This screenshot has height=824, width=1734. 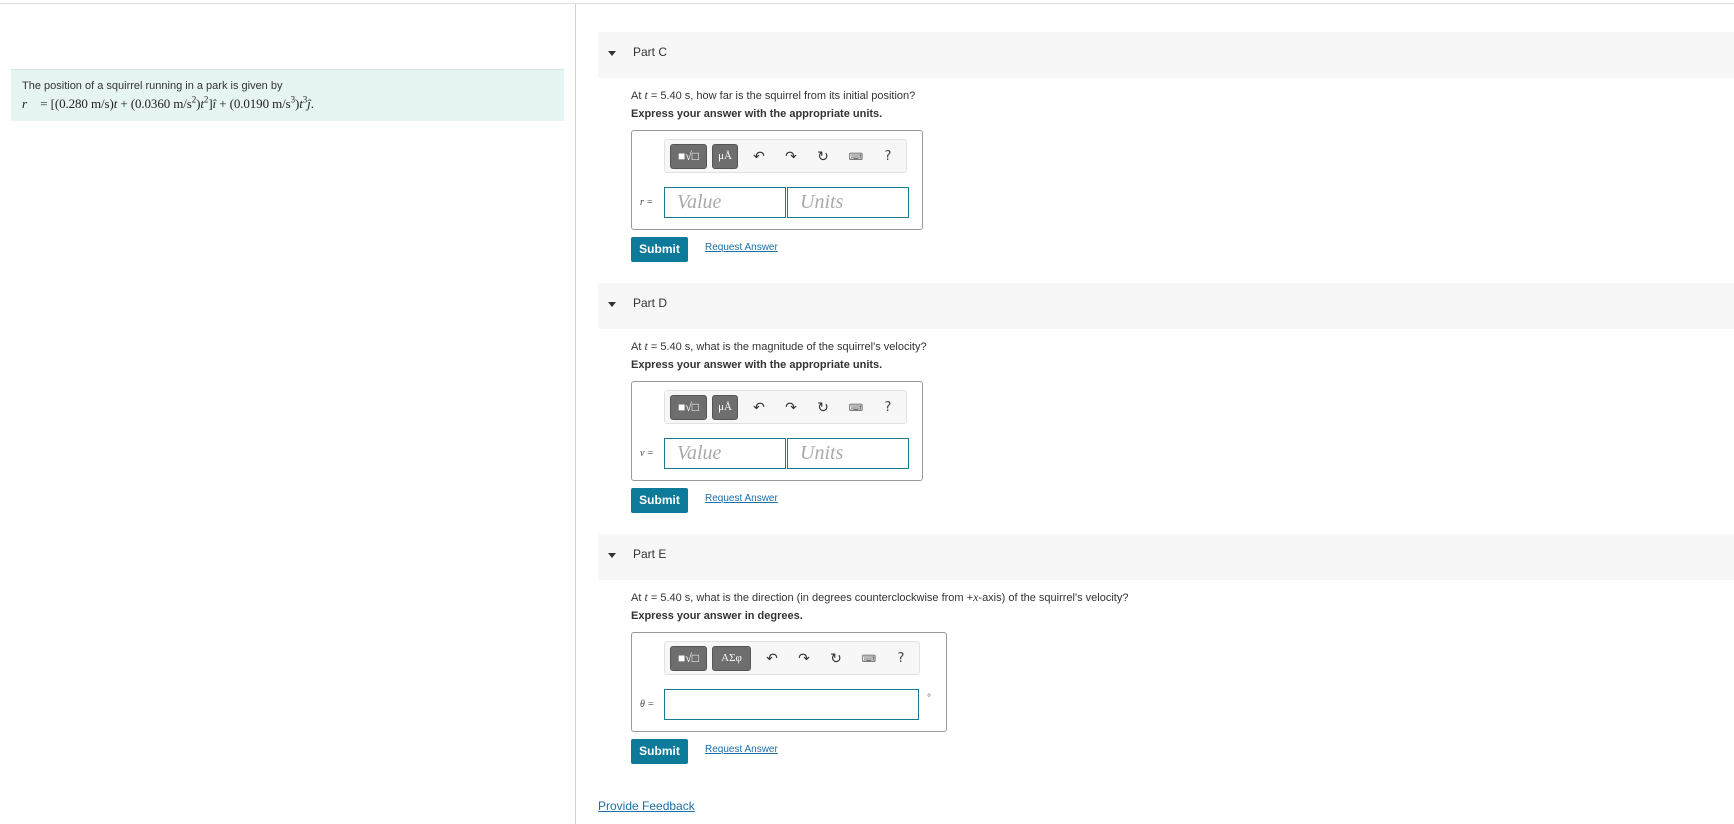 What do you see at coordinates (650, 303) in the screenshot?
I see `part-d-title: Part D` at bounding box center [650, 303].